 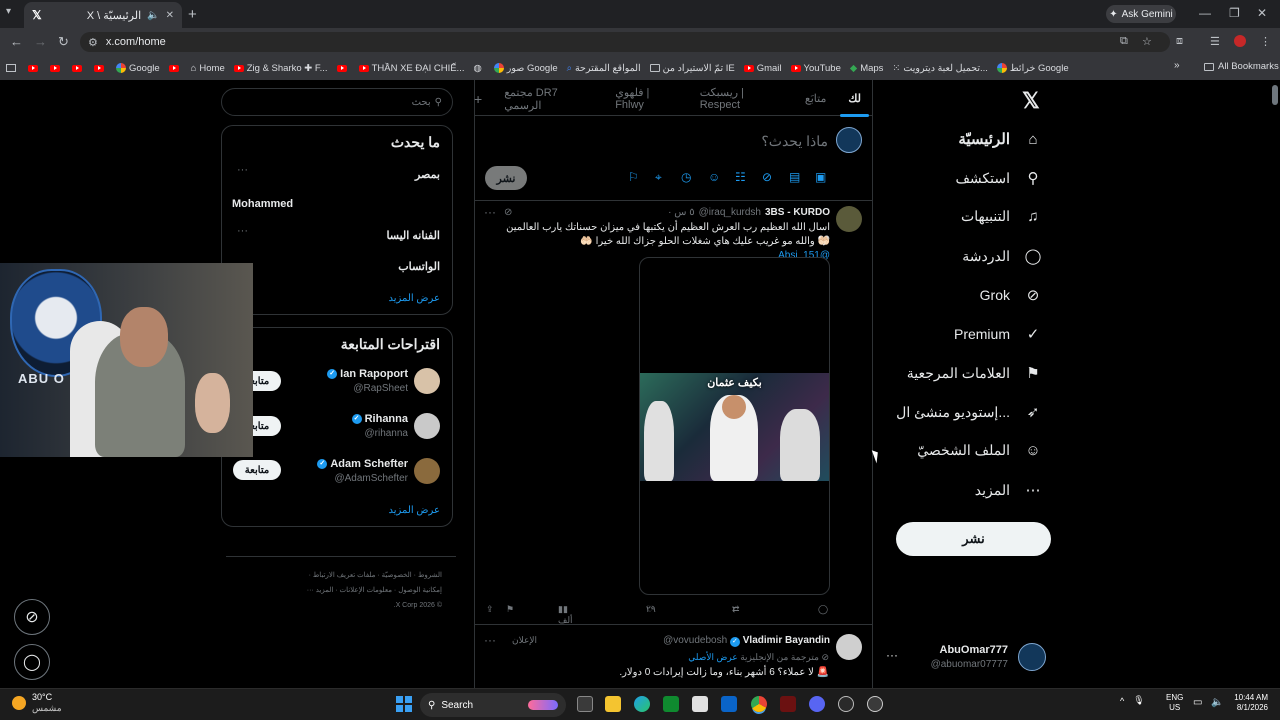 I want to click on location-icon: ⌖, so click(x=658, y=177).